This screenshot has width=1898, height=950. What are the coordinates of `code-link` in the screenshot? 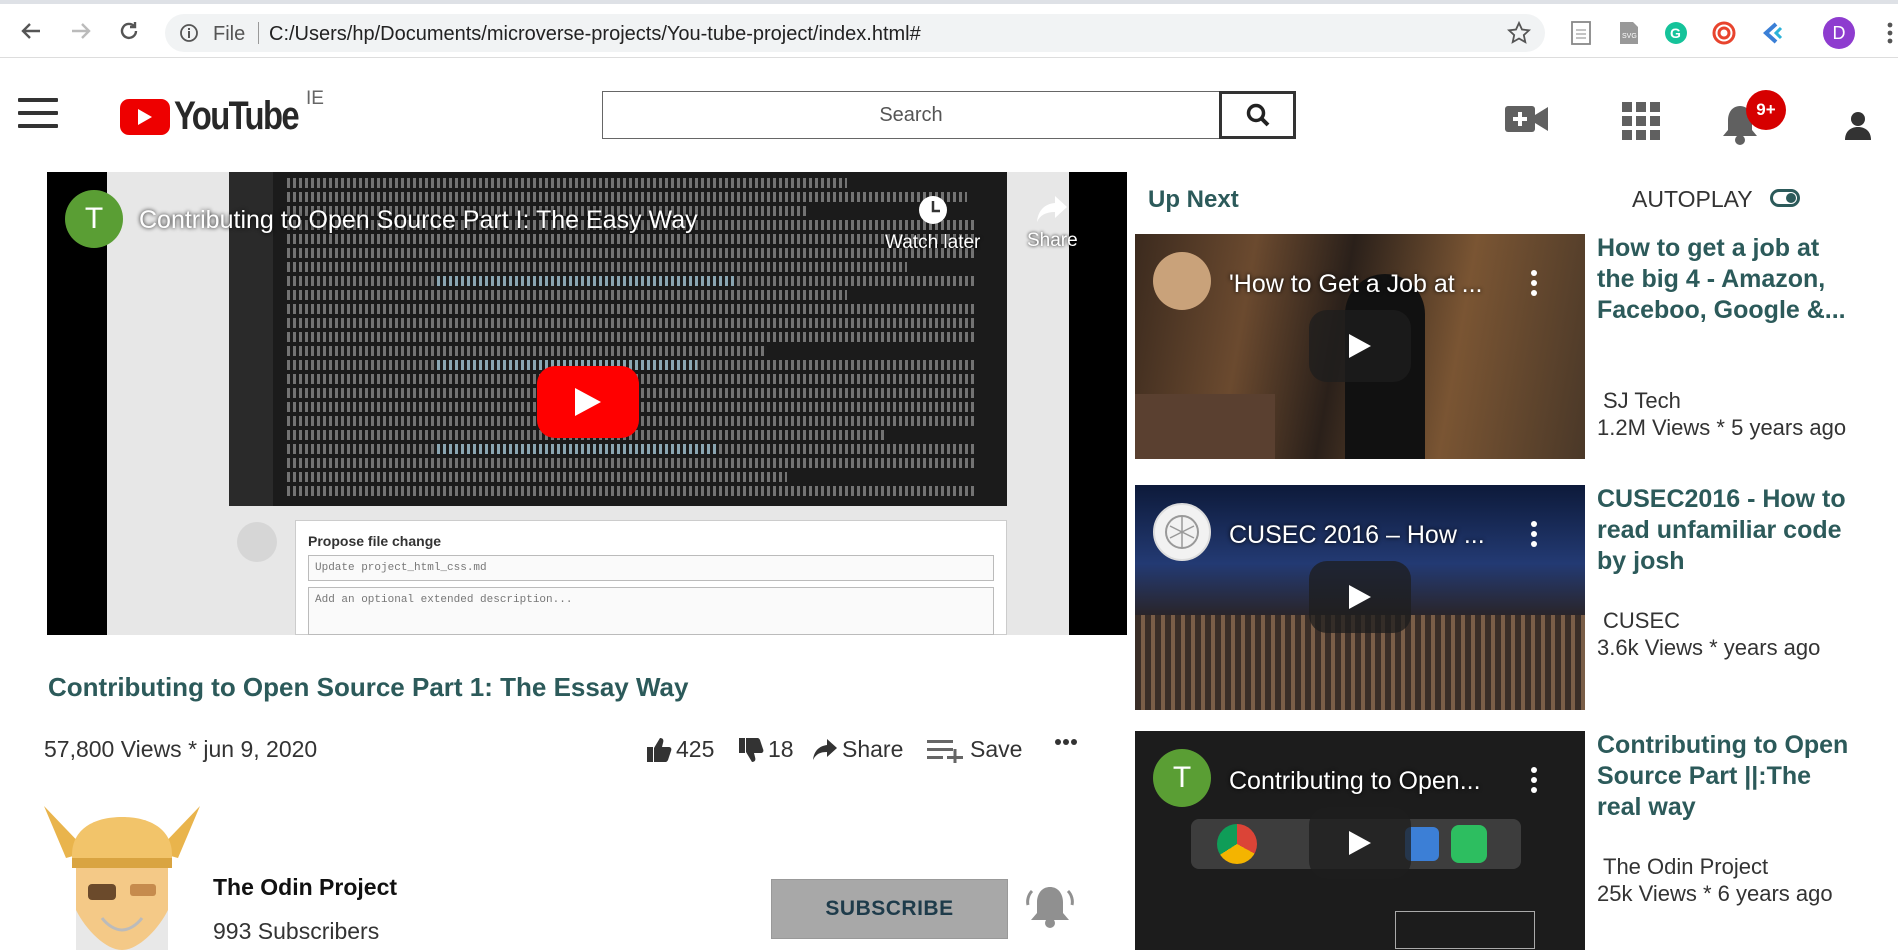 It's located at (577, 449).